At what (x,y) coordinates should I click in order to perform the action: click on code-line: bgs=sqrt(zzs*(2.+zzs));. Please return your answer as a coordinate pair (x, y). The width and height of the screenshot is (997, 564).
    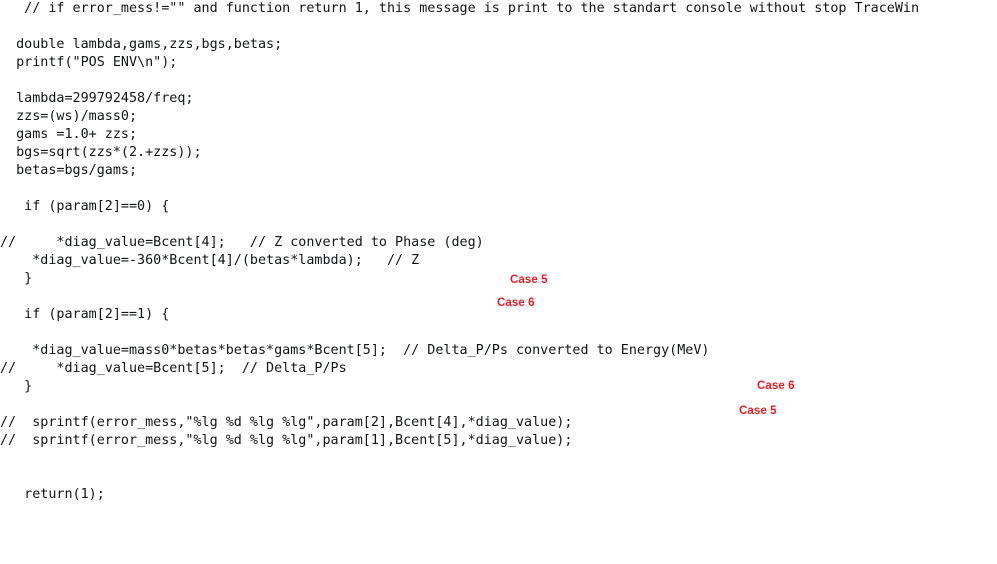
    Looking at the image, I should click on (101, 152).